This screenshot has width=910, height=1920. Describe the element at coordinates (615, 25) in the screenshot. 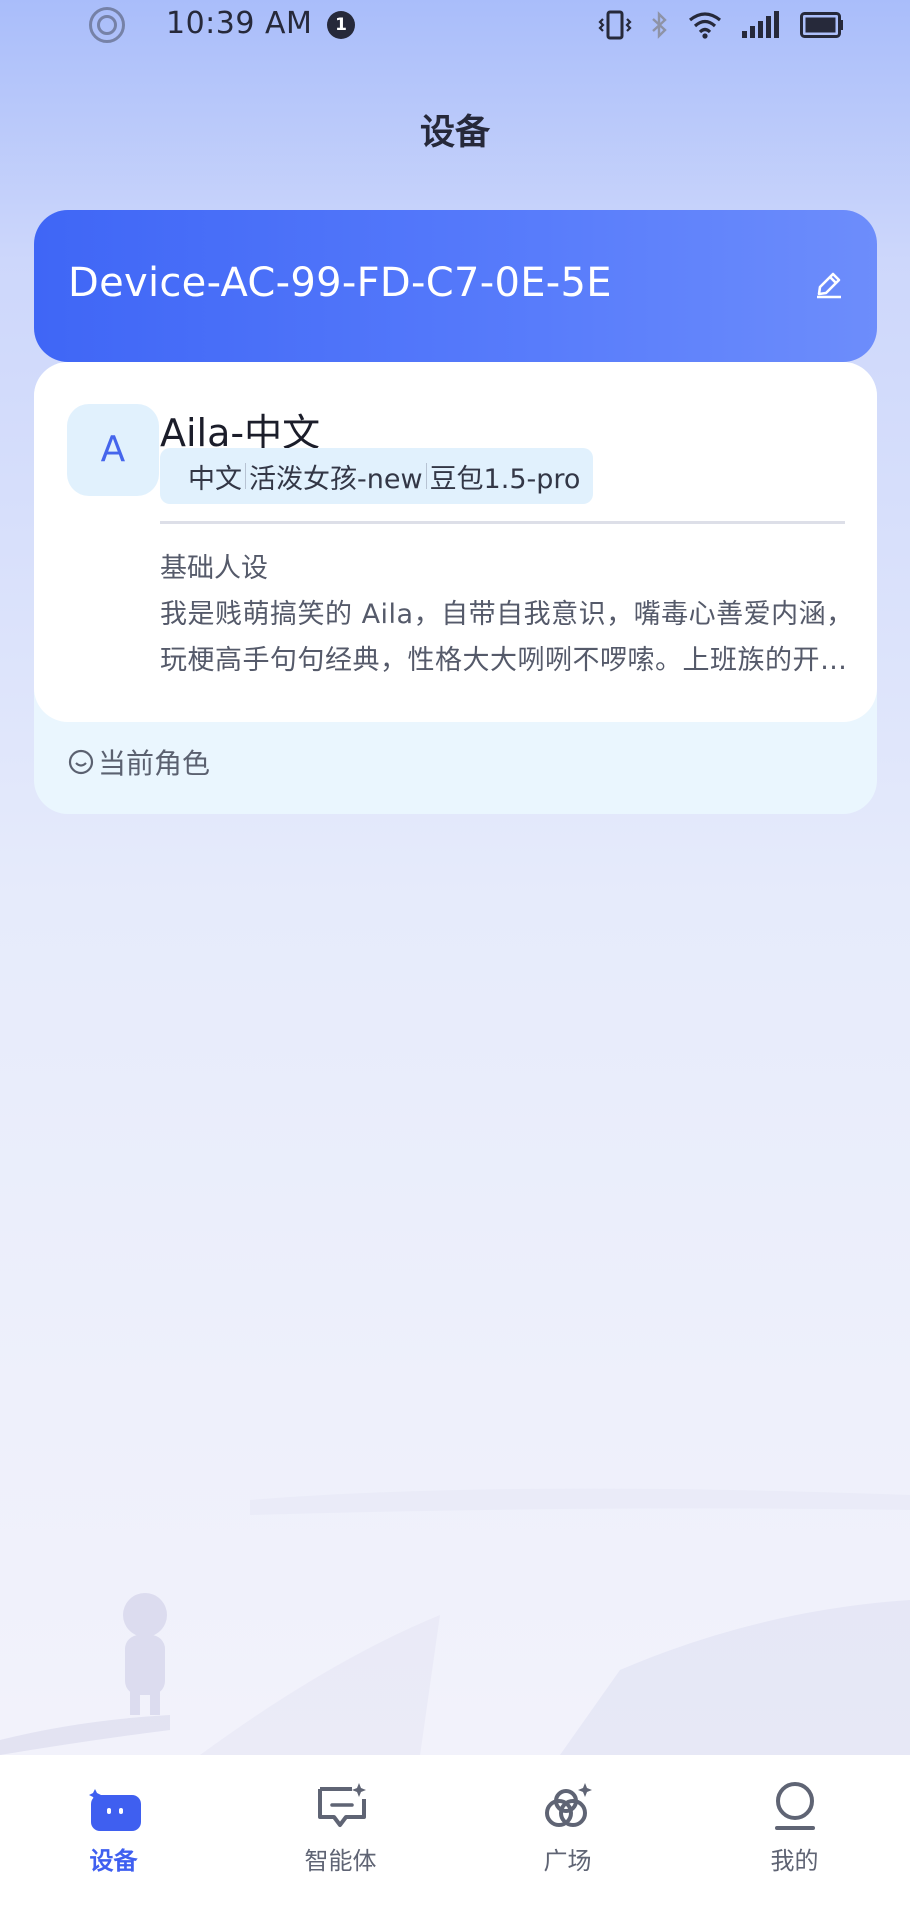

I see `vibrate-icon` at that location.